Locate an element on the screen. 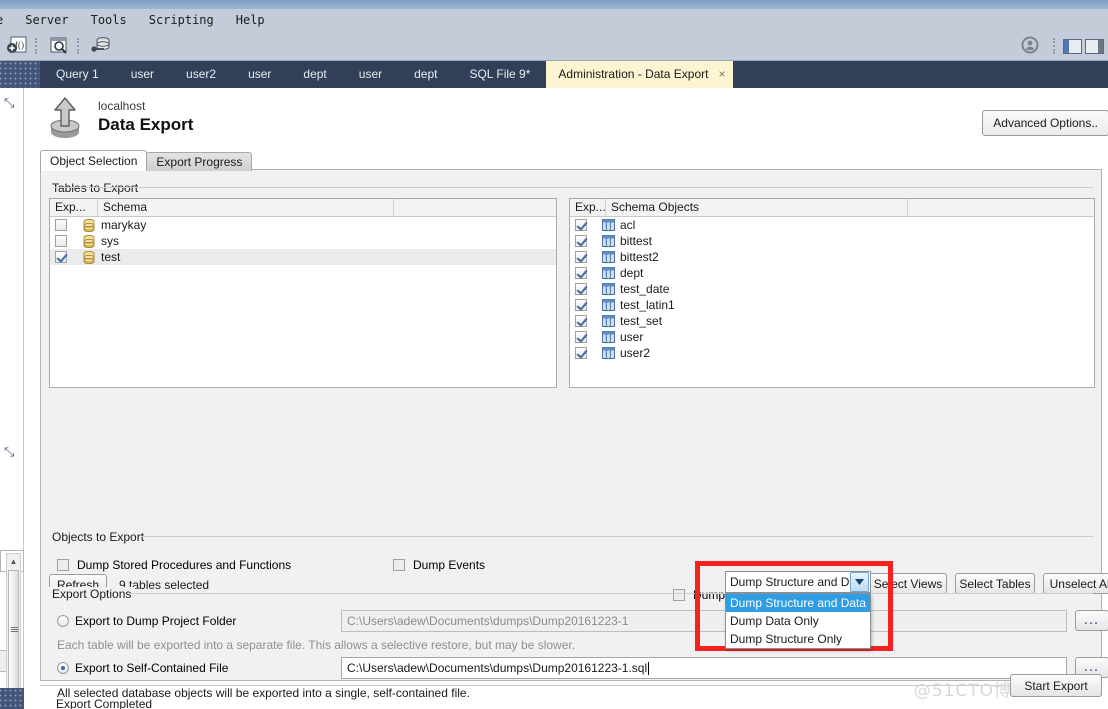 The width and height of the screenshot is (1108, 709). start-export-button: Start Export is located at coordinates (1056, 685).